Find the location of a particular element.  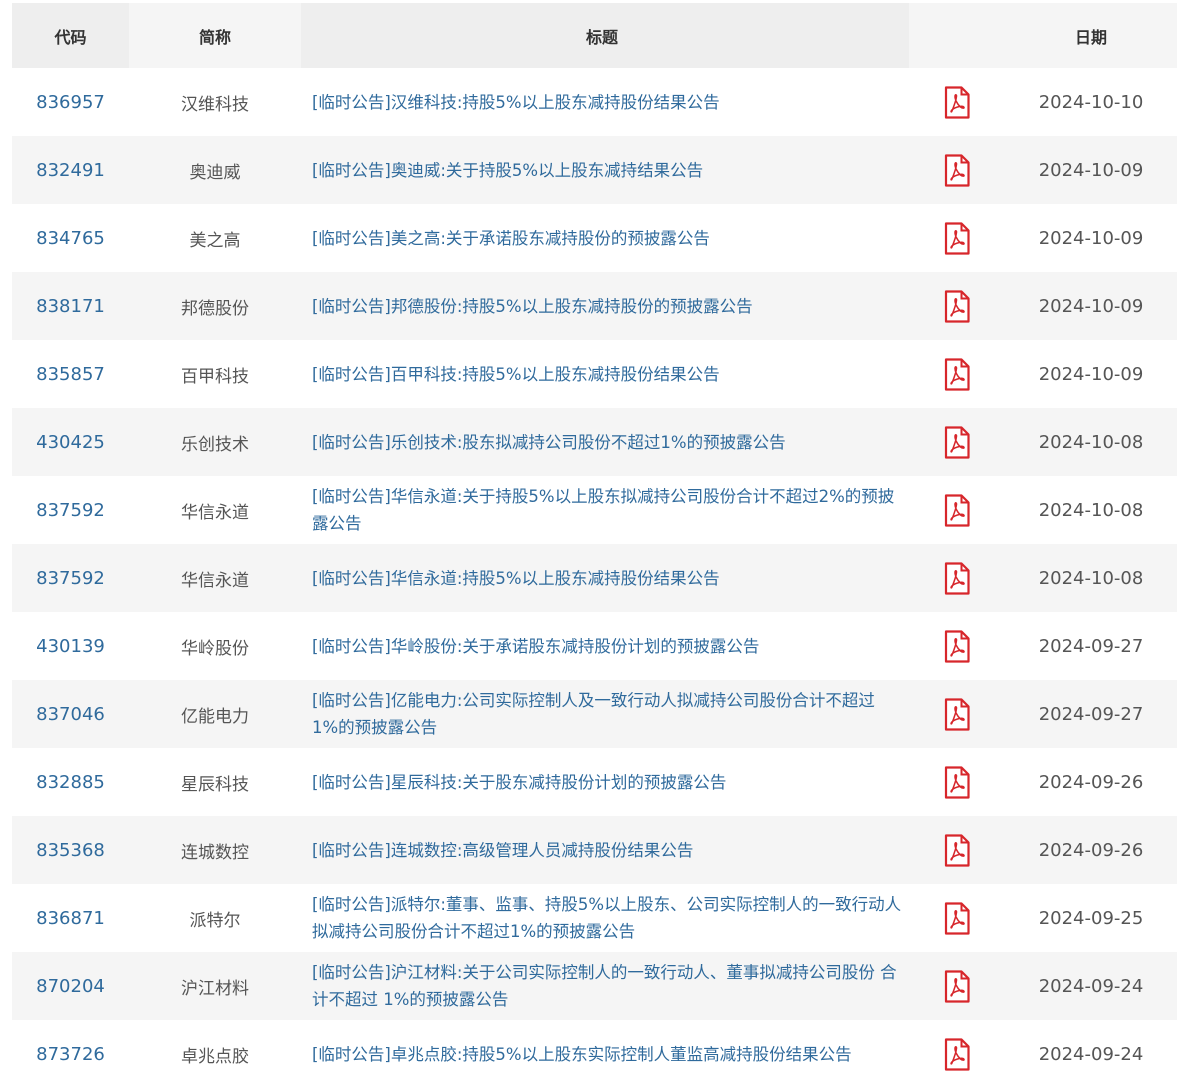

announcement-title-link: [临时公告]乐创技术:股东拟减持公司股份不超过1%的预披露公告 is located at coordinates (549, 442).